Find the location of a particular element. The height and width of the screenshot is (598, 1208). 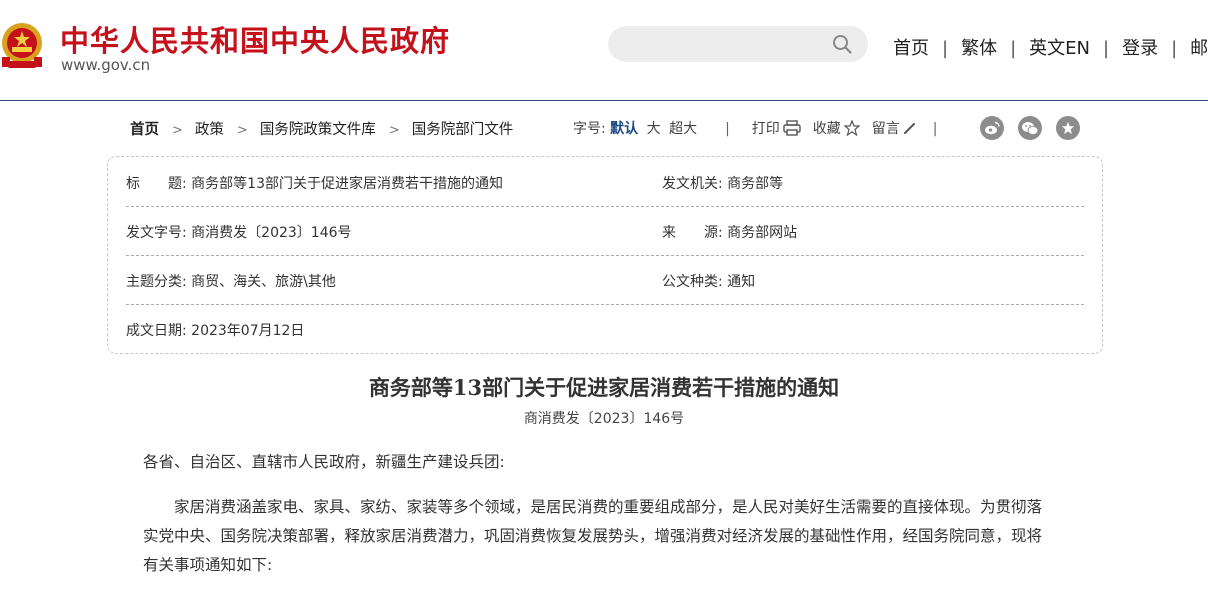

comment-label: 留言 is located at coordinates (885, 129).